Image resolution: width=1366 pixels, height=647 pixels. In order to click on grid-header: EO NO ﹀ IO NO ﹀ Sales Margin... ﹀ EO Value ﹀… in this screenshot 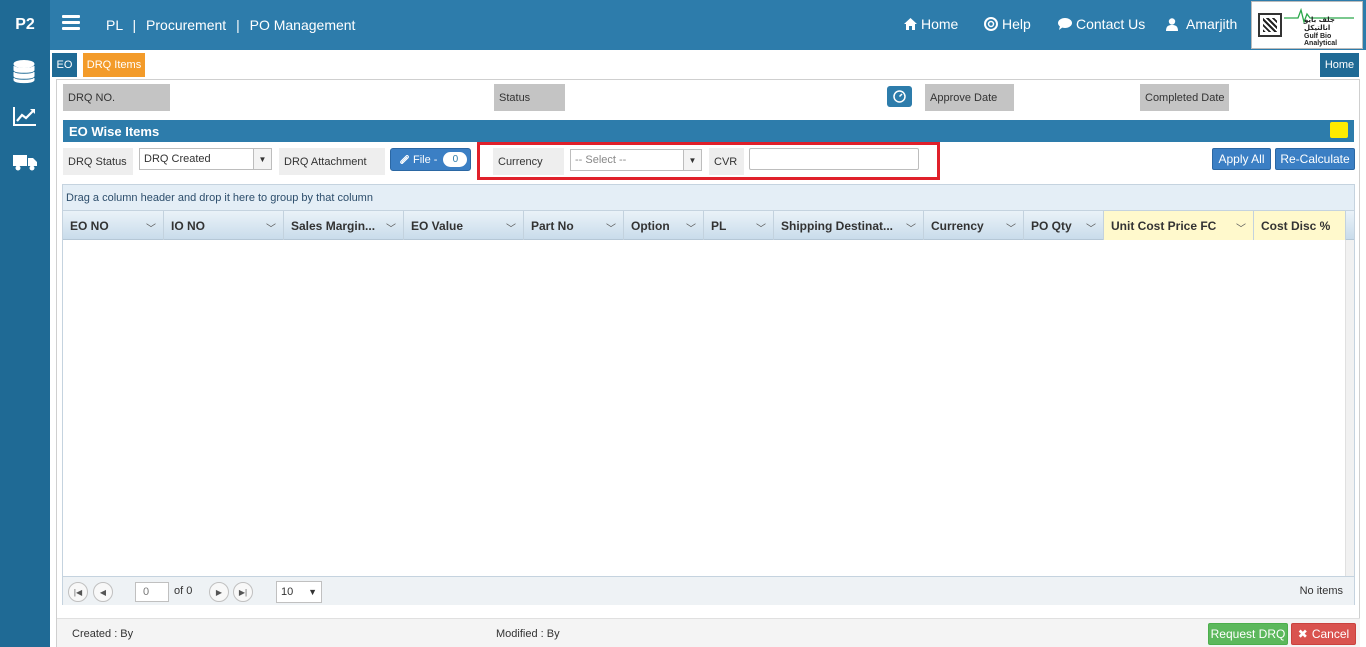, I will do `click(708, 225)`.